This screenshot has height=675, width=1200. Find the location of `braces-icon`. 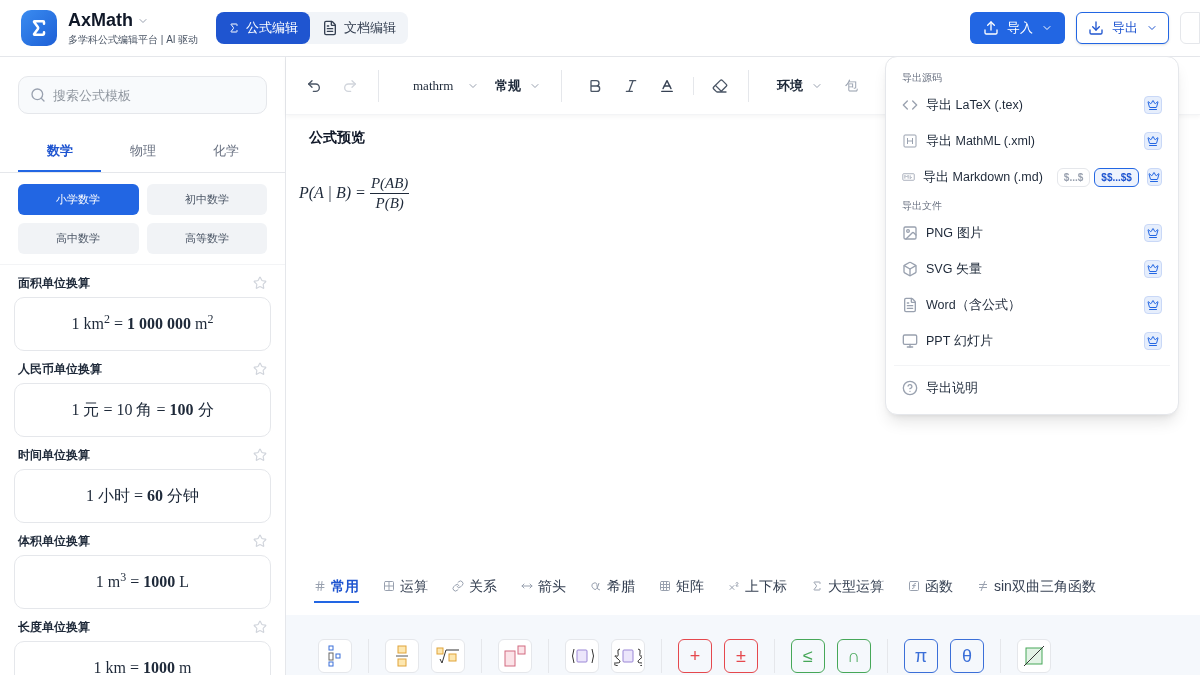

braces-icon is located at coordinates (628, 656).